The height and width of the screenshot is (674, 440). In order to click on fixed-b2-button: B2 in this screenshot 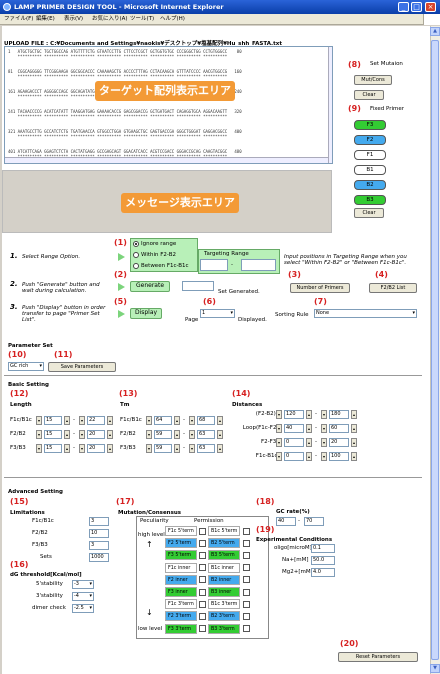, I will do `click(370, 185)`.